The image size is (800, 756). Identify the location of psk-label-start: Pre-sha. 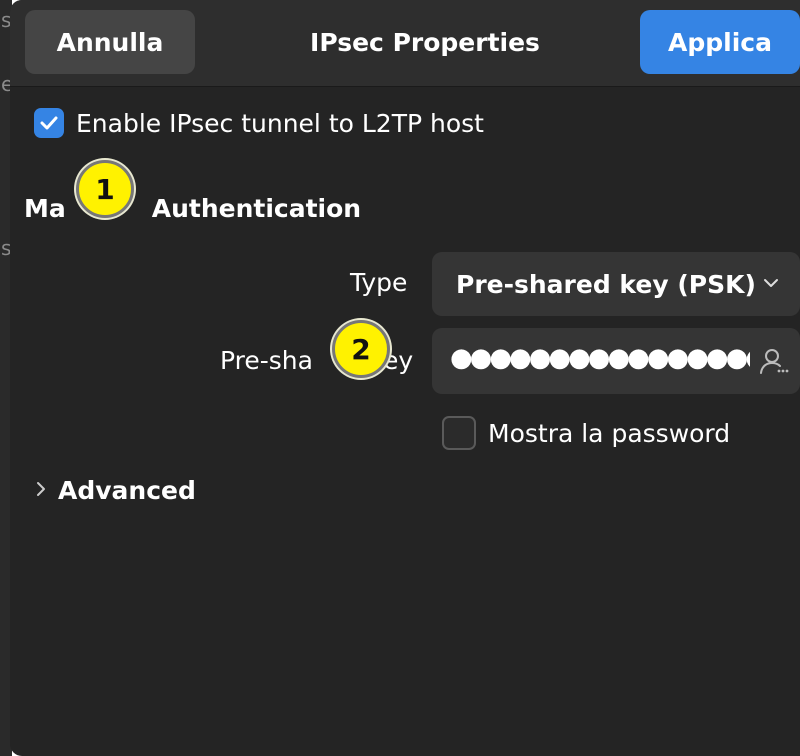
(266, 360).